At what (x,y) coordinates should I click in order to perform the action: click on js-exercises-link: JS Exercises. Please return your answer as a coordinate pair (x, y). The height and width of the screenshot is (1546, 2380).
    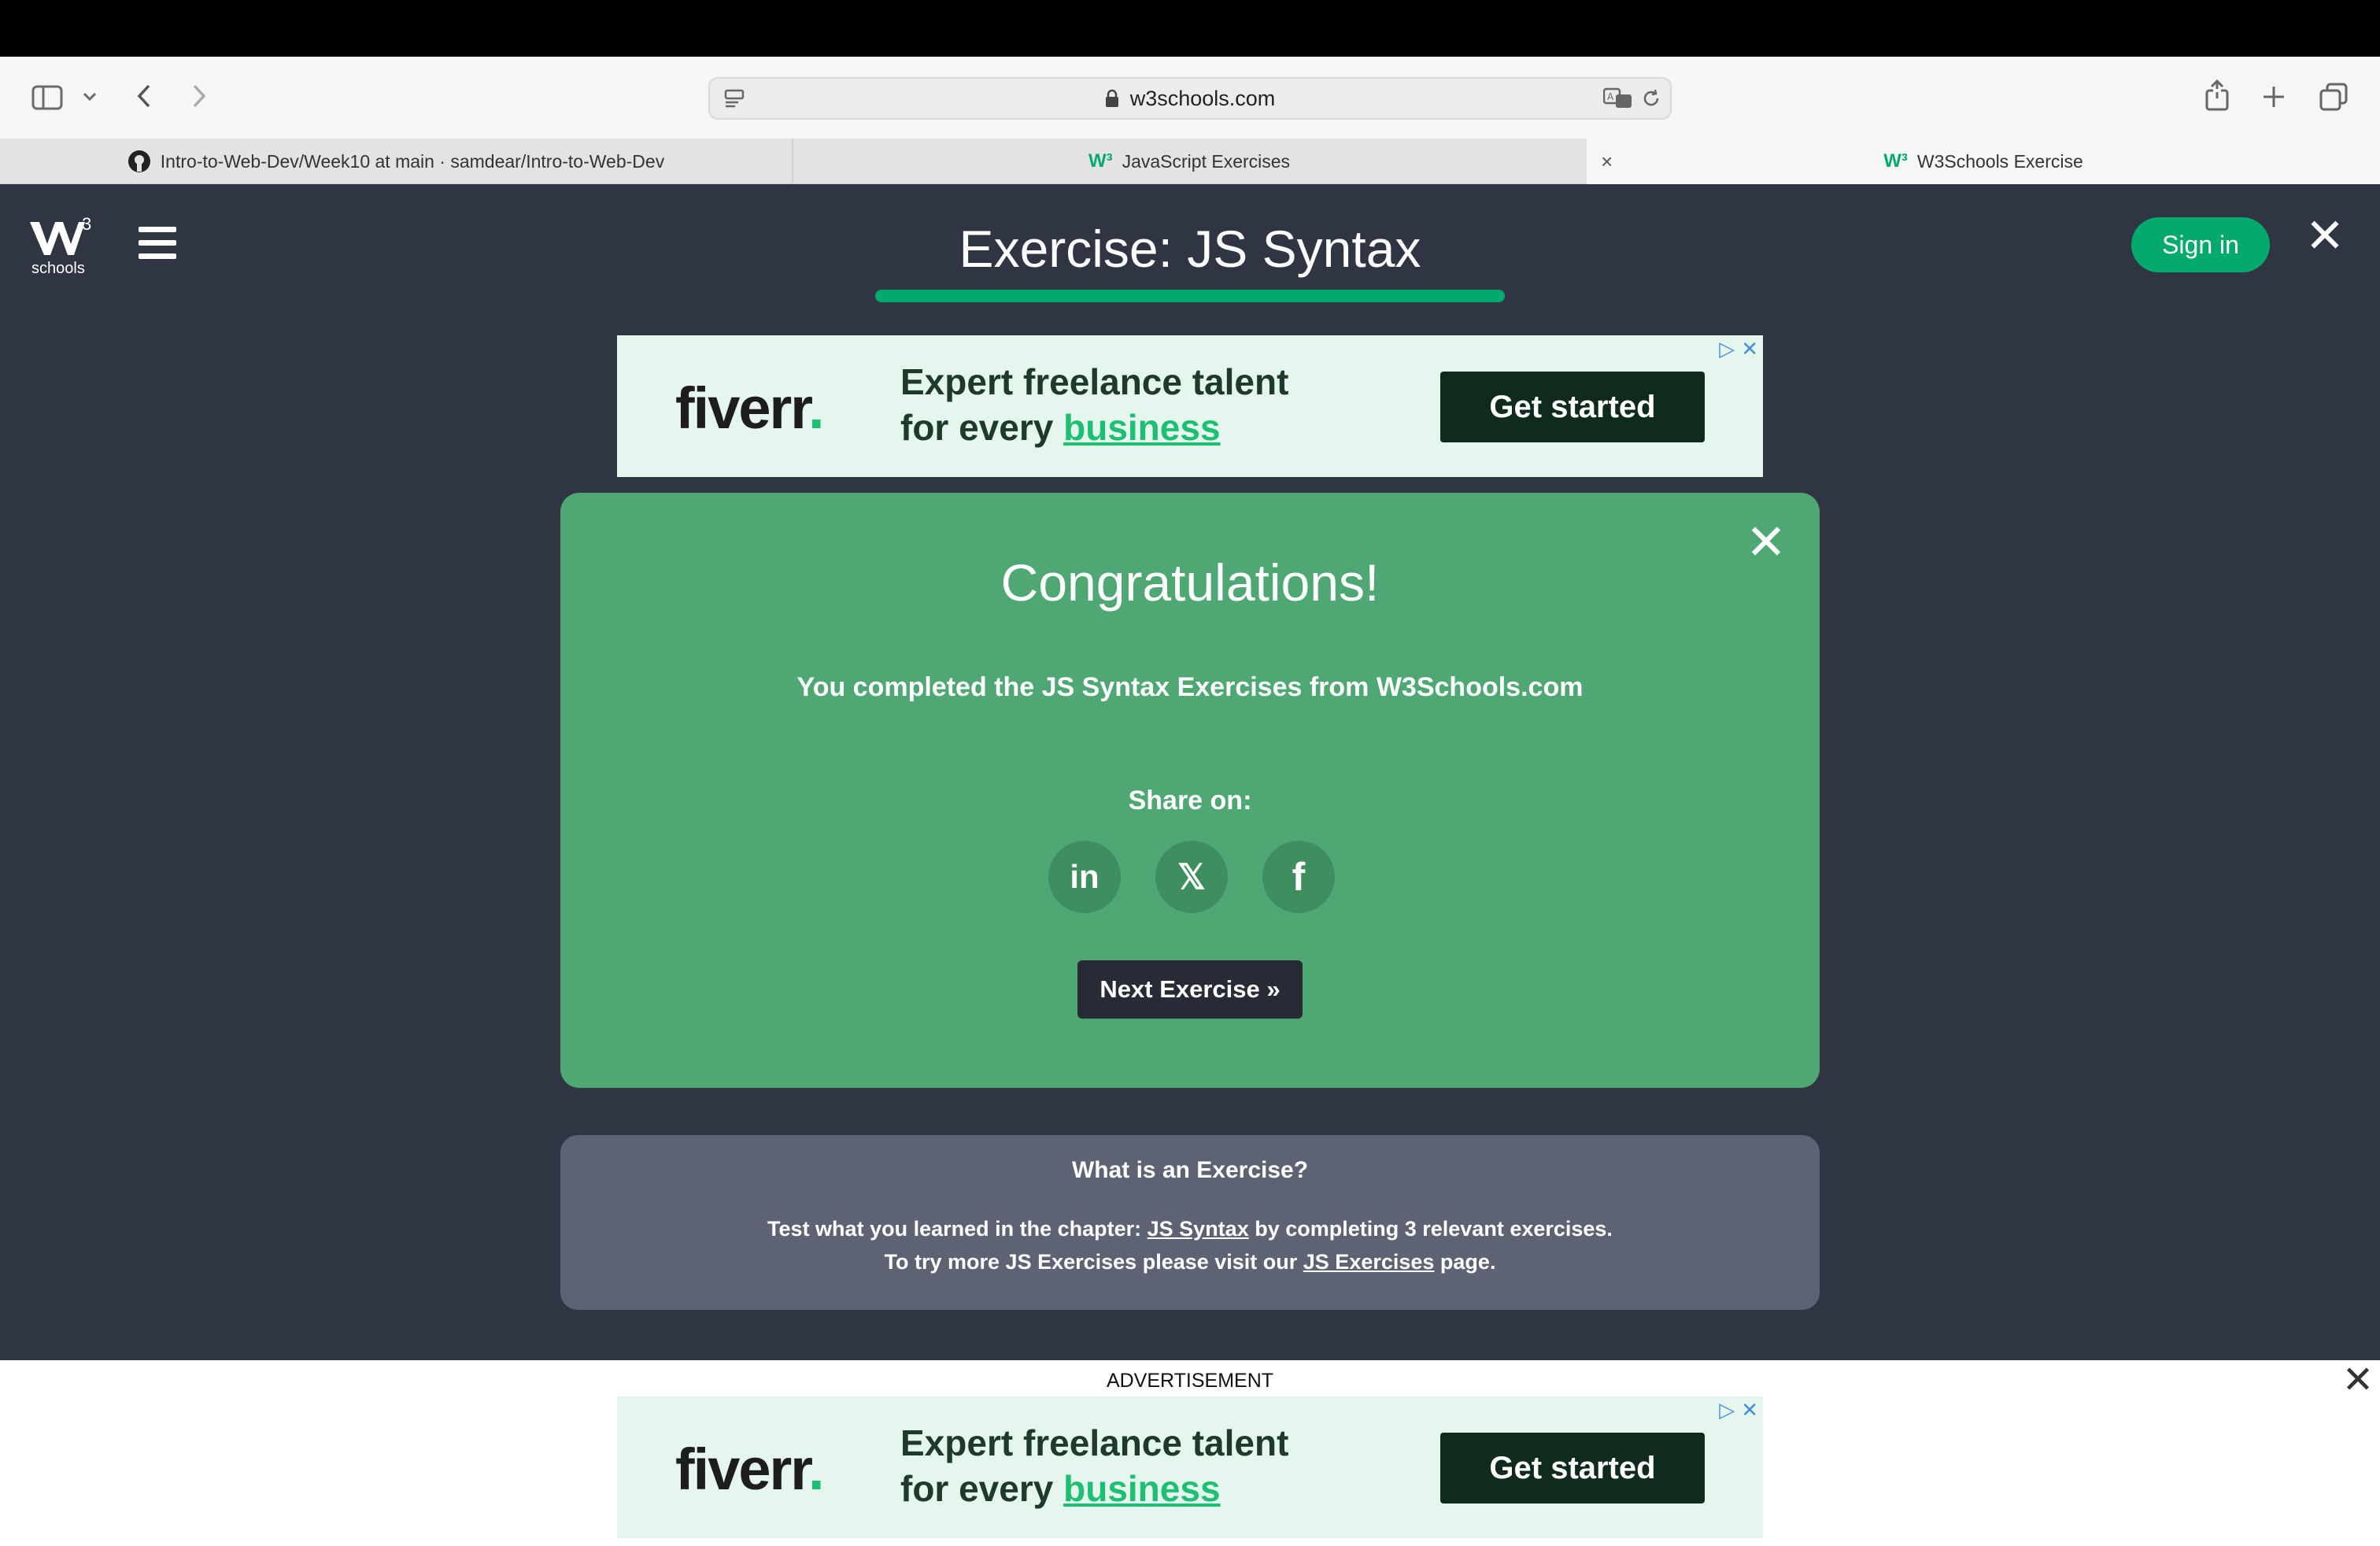
    Looking at the image, I should click on (1369, 1262).